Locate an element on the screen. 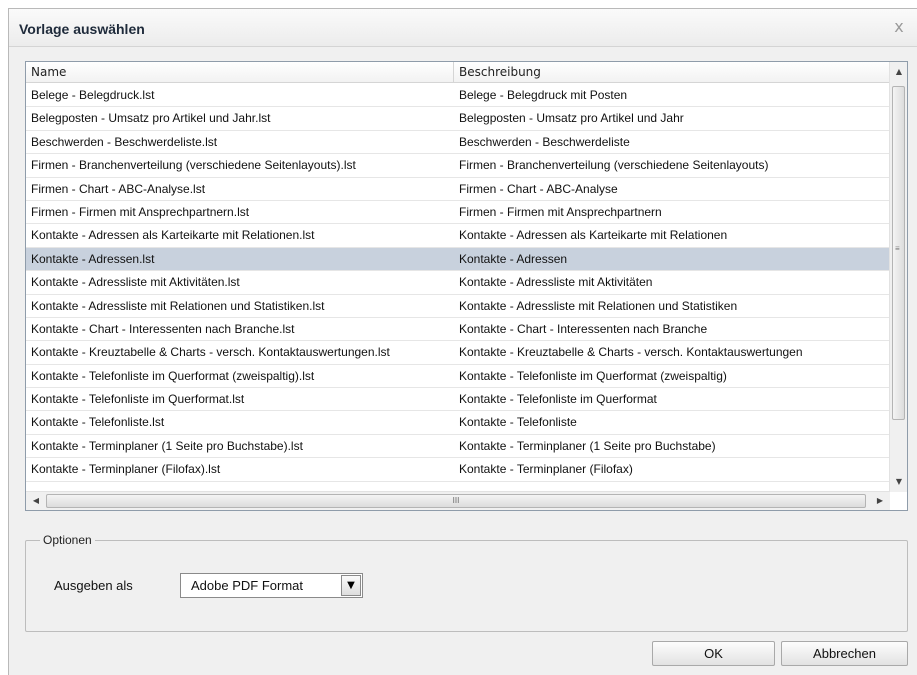 This screenshot has width=917, height=675. cell-name: Kontakte - Telefonliste.lst is located at coordinates (98, 422).